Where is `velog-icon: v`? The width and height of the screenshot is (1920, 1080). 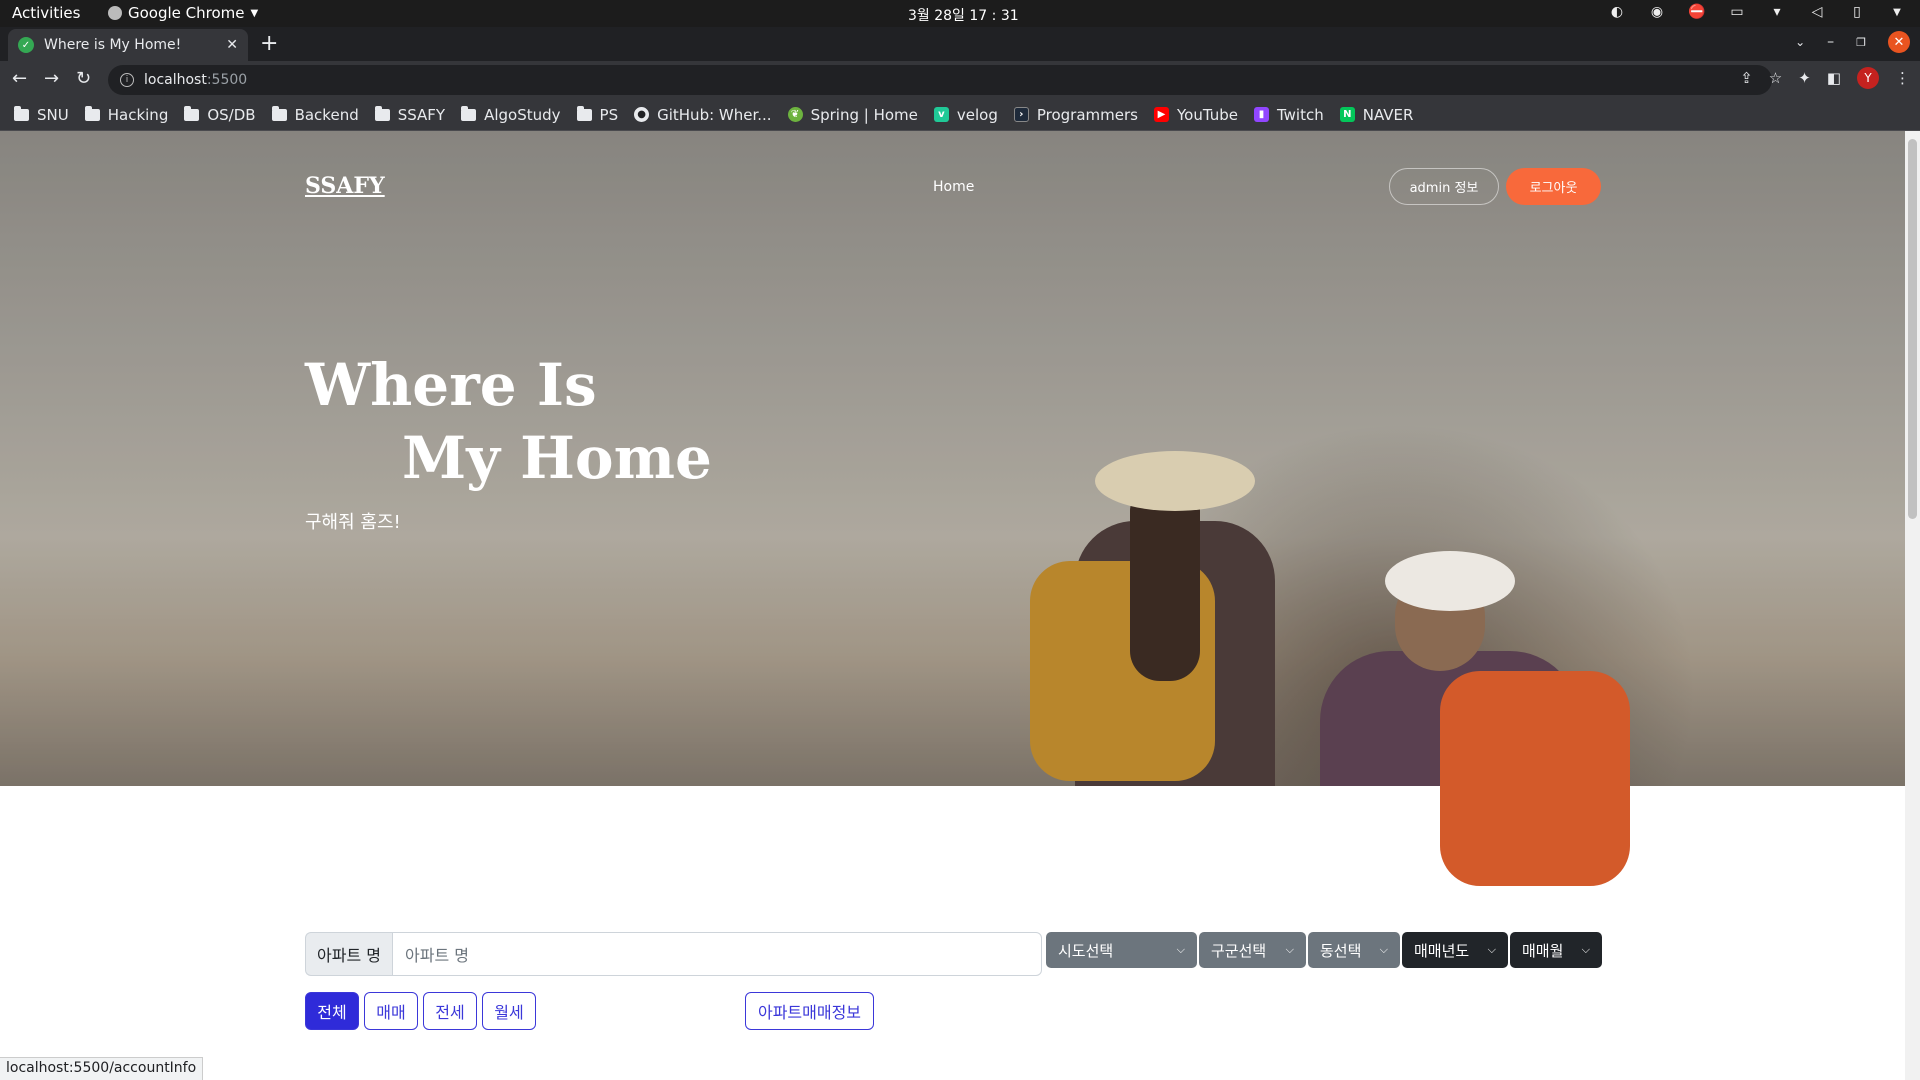 velog-icon: v is located at coordinates (941, 114).